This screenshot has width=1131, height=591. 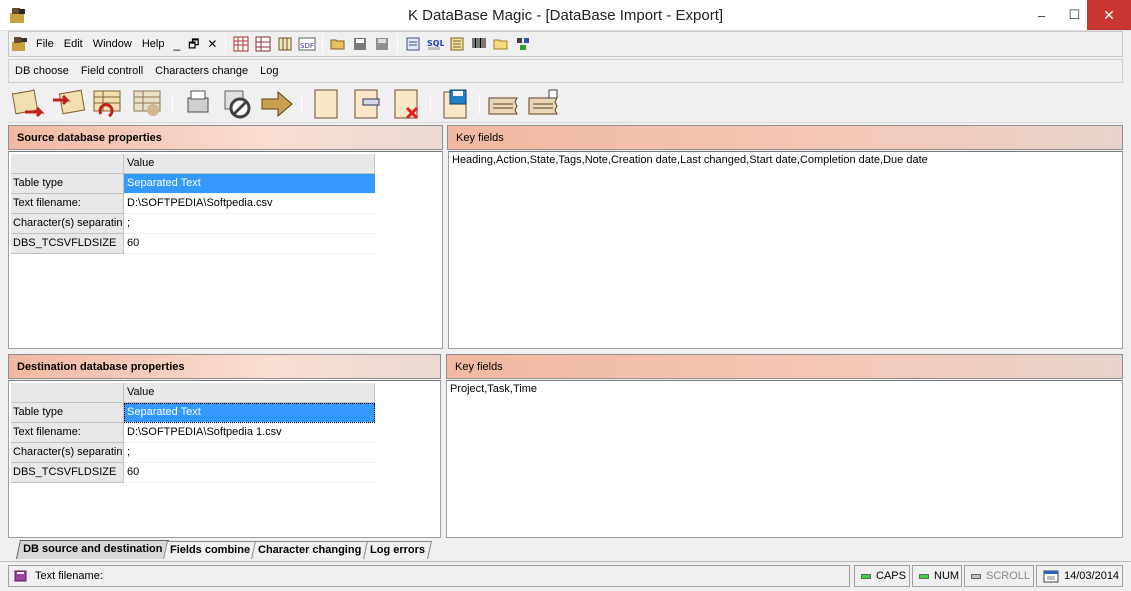 What do you see at coordinates (68, 104) in the screenshot?
I see `export-table-icon` at bounding box center [68, 104].